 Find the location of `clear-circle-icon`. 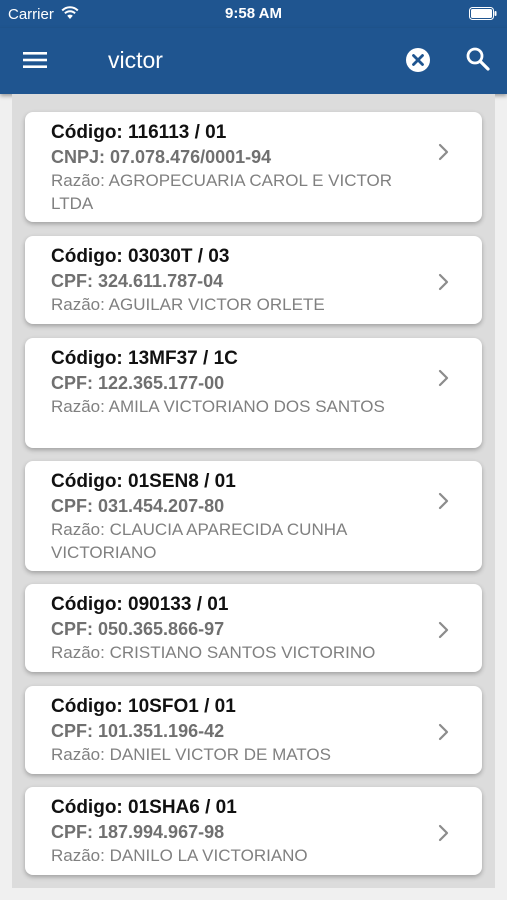

clear-circle-icon is located at coordinates (418, 60).